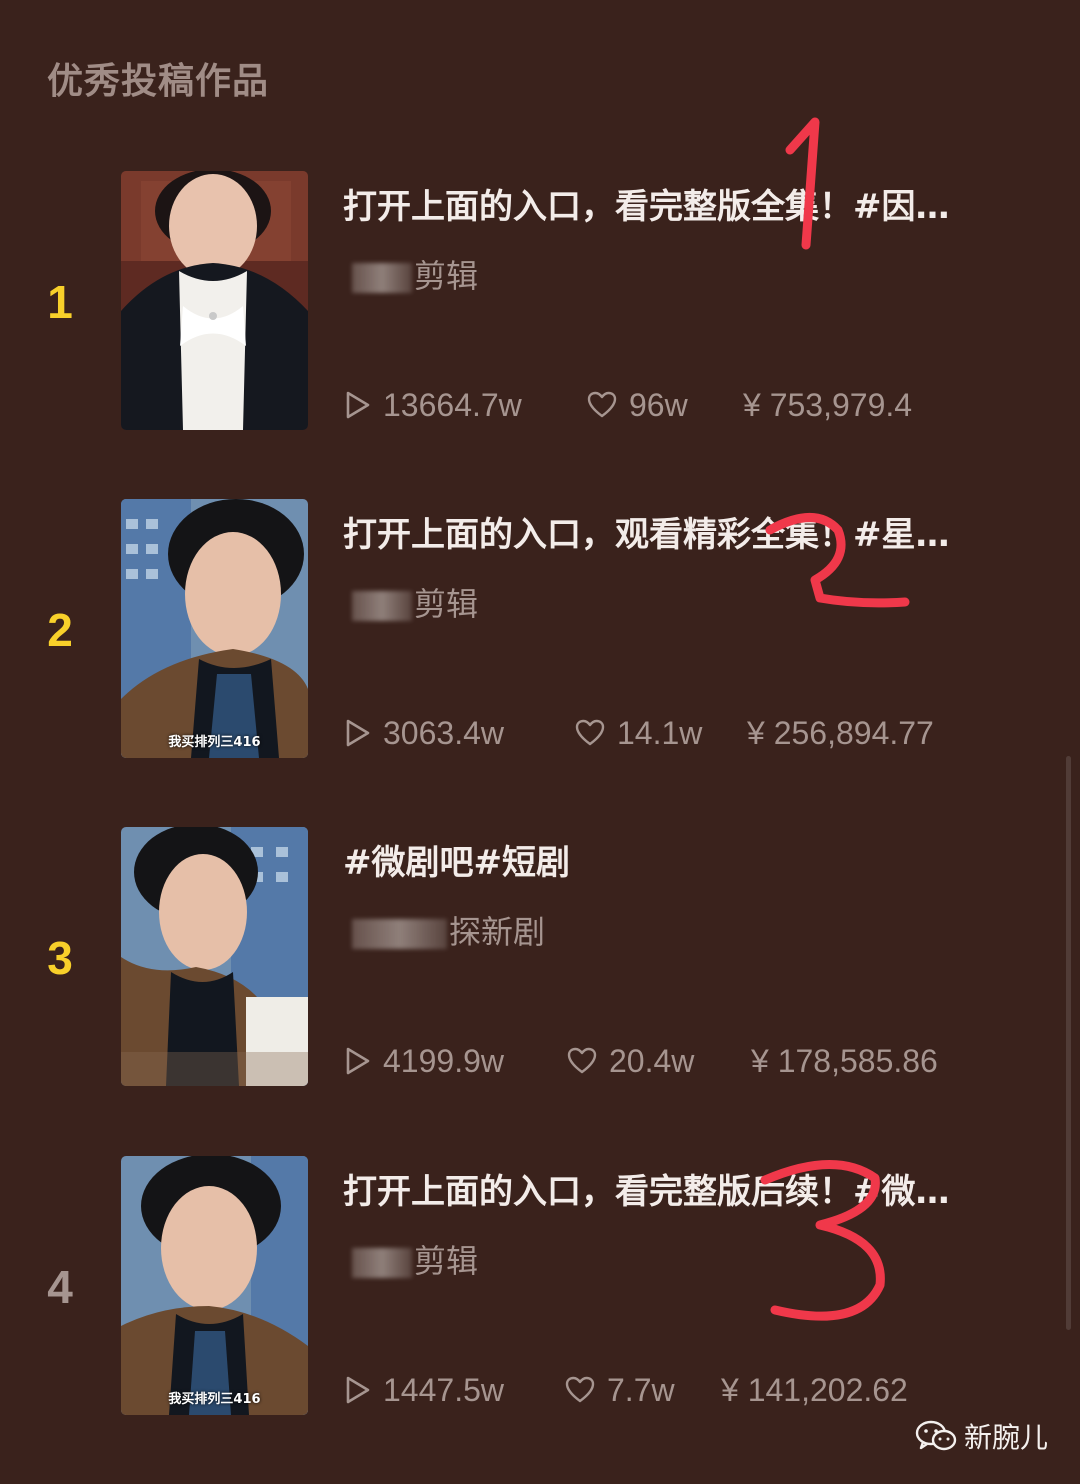 The image size is (1080, 1484). What do you see at coordinates (60, 302) in the screenshot?
I see `rank-number: 1` at bounding box center [60, 302].